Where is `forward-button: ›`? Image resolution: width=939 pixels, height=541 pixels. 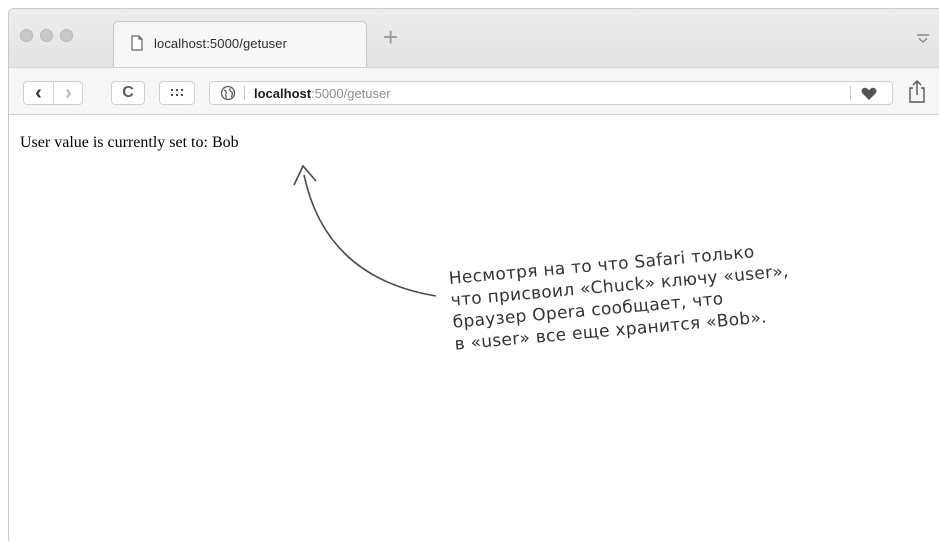 forward-button: › is located at coordinates (68, 93).